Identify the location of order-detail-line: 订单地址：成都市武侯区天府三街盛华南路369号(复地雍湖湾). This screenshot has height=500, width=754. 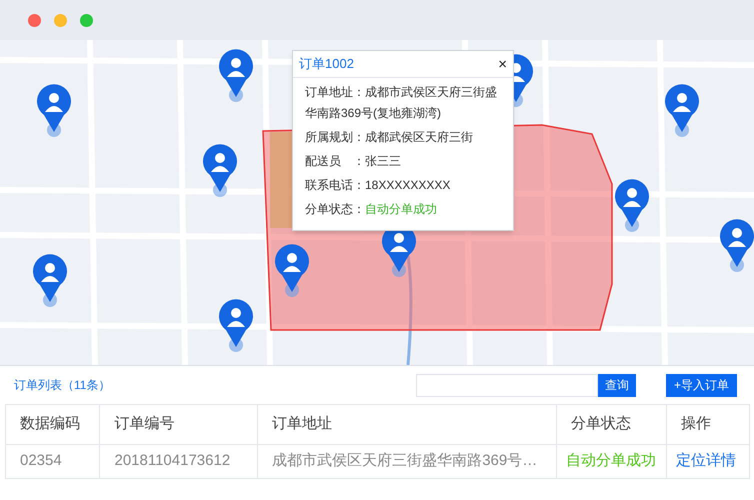
(401, 103).